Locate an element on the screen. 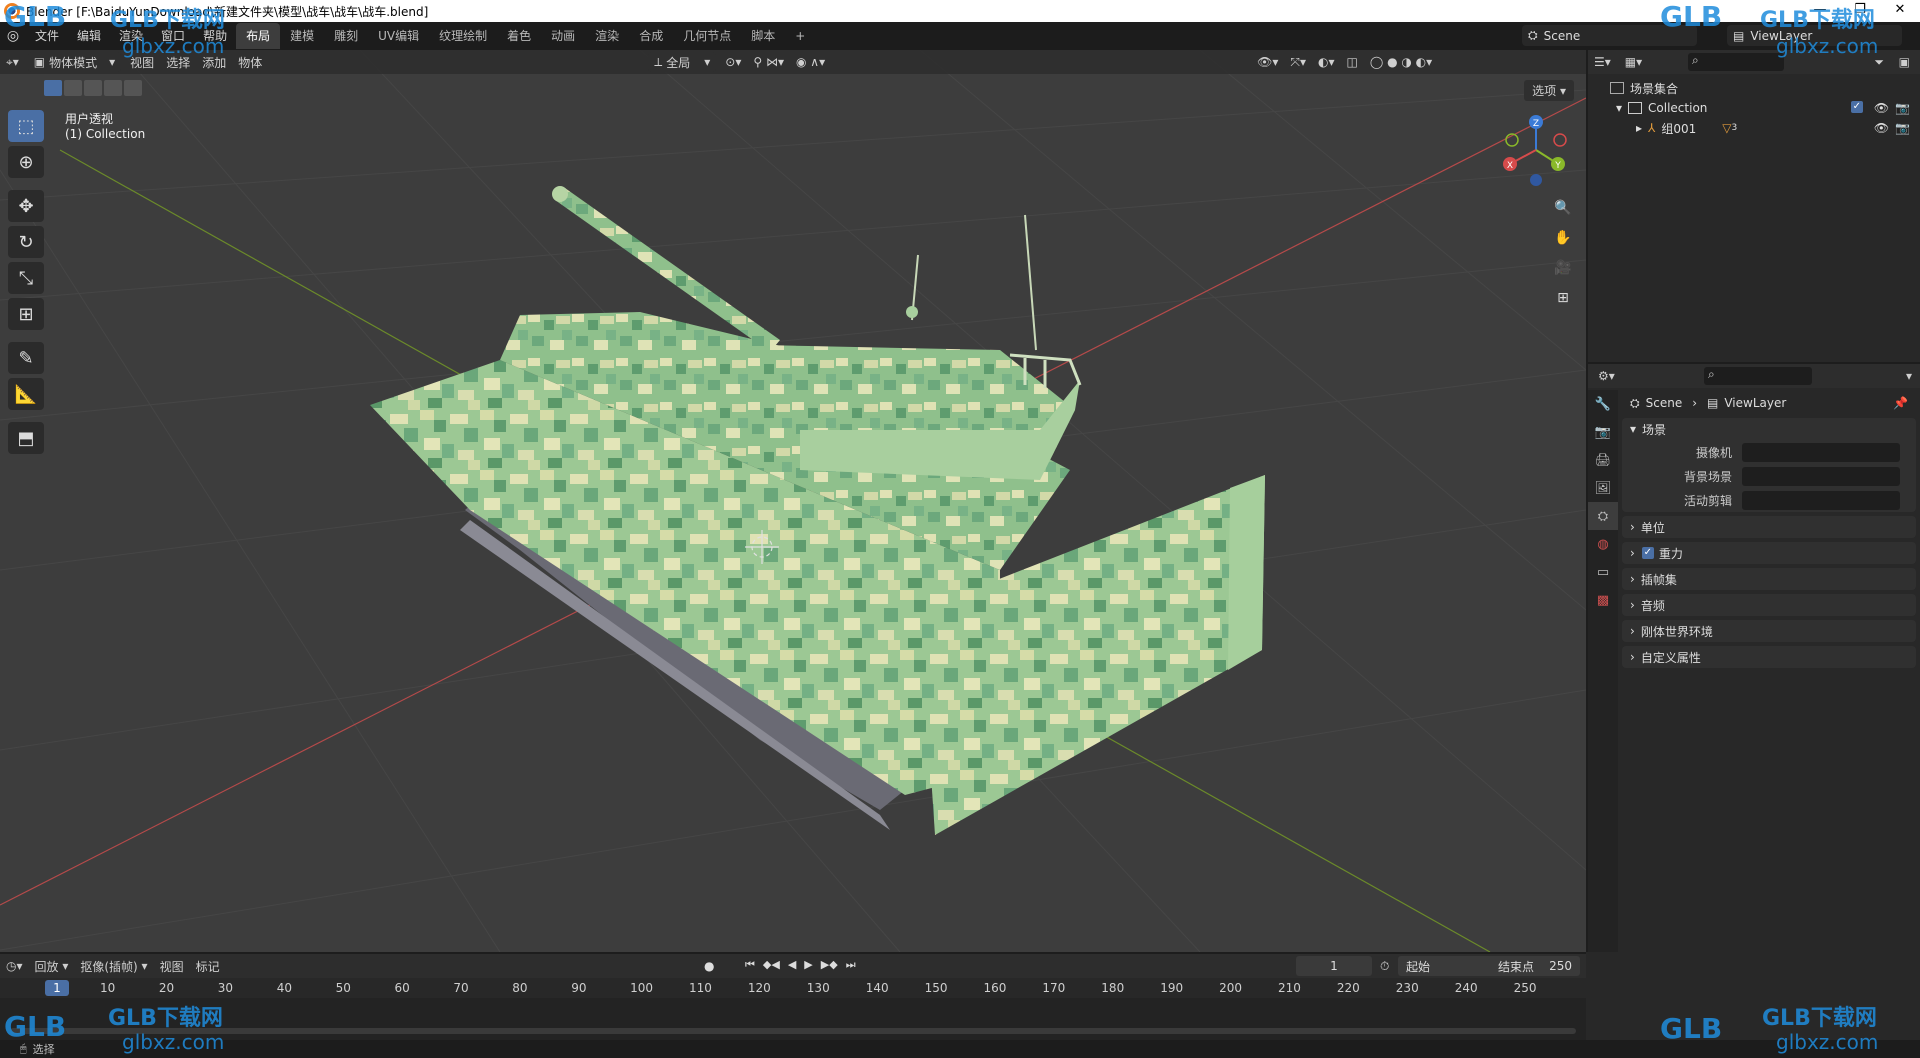  menu-render: 渲染 is located at coordinates (131, 36).